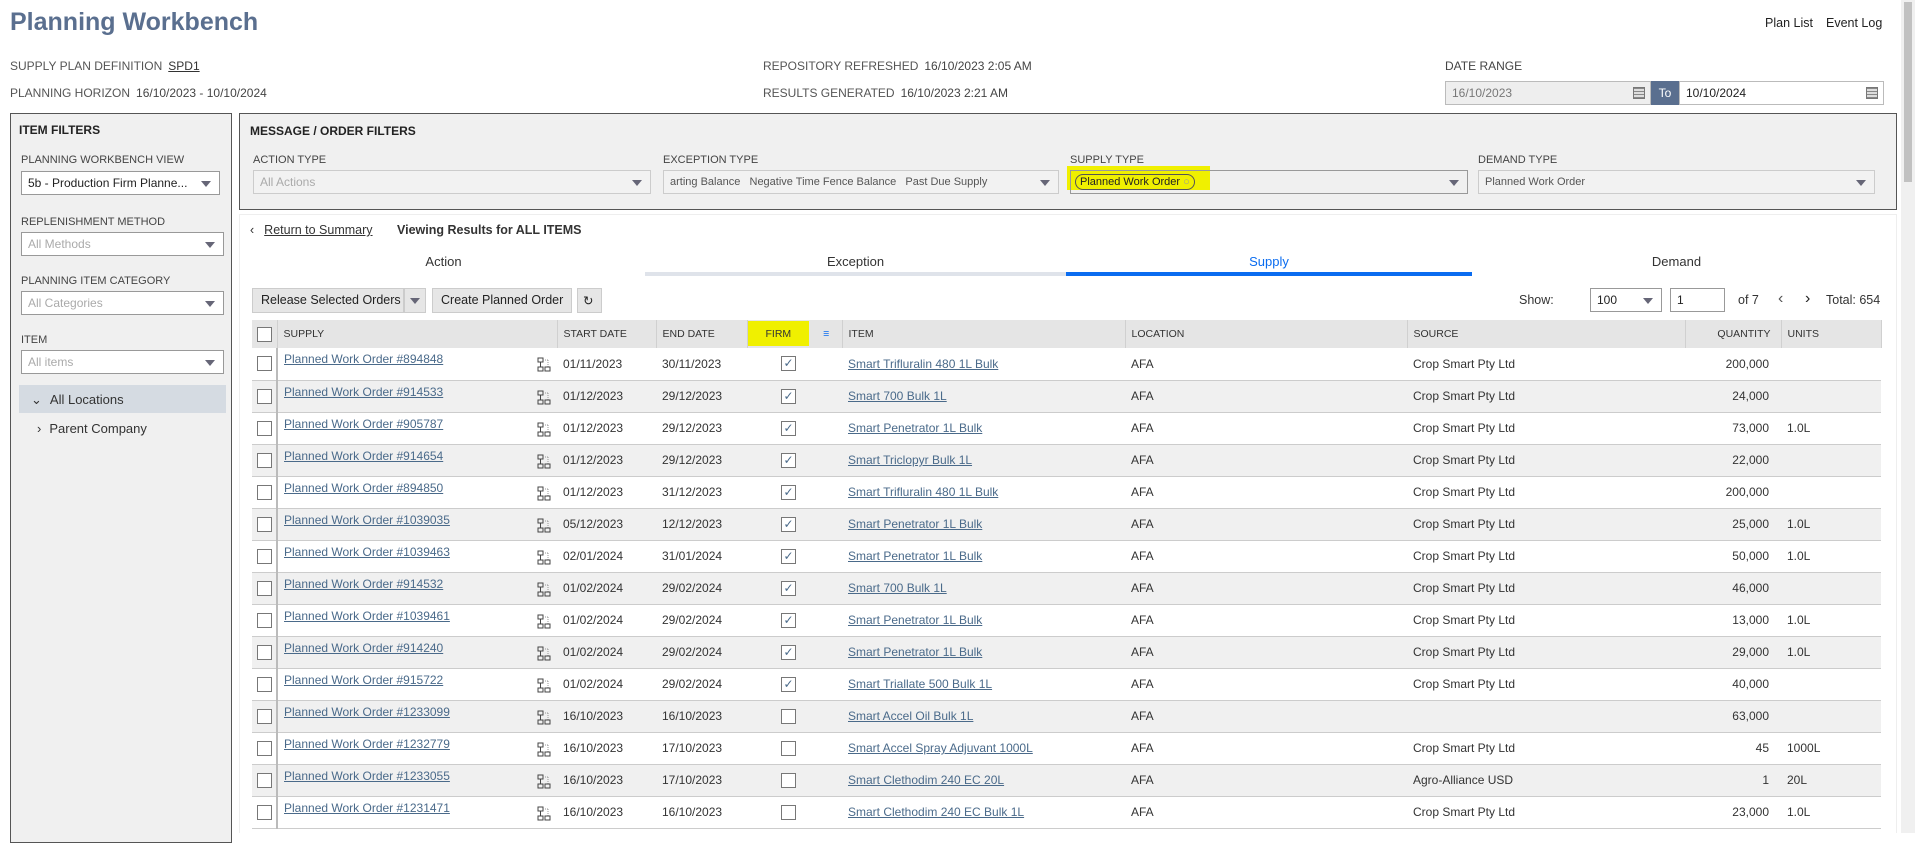  What do you see at coordinates (589, 300) in the screenshot?
I see `refresh-button: ↻` at bounding box center [589, 300].